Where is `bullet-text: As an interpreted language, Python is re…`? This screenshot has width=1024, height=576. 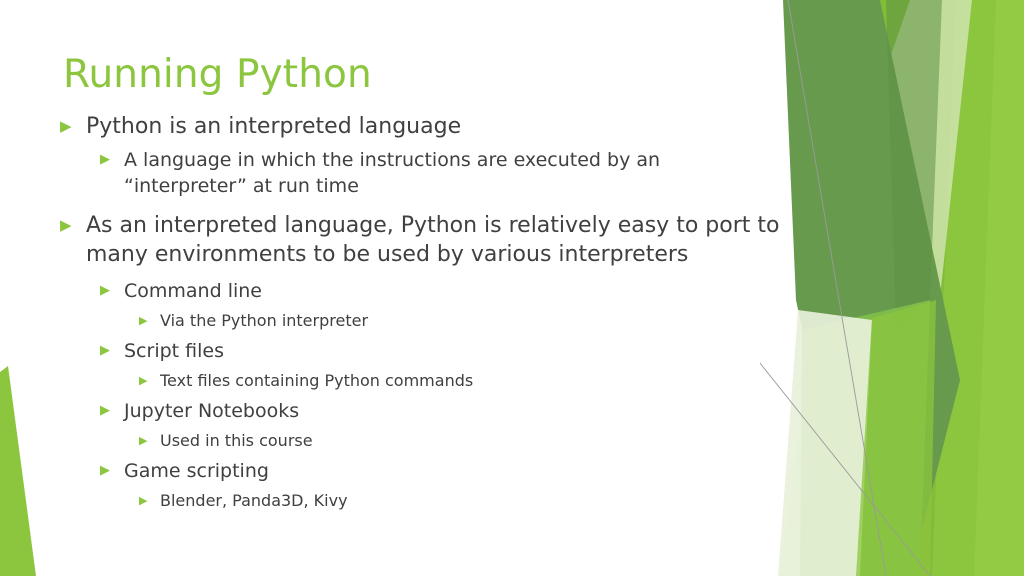
bullet-text: As an interpreted language, Python is re… is located at coordinates (433, 240).